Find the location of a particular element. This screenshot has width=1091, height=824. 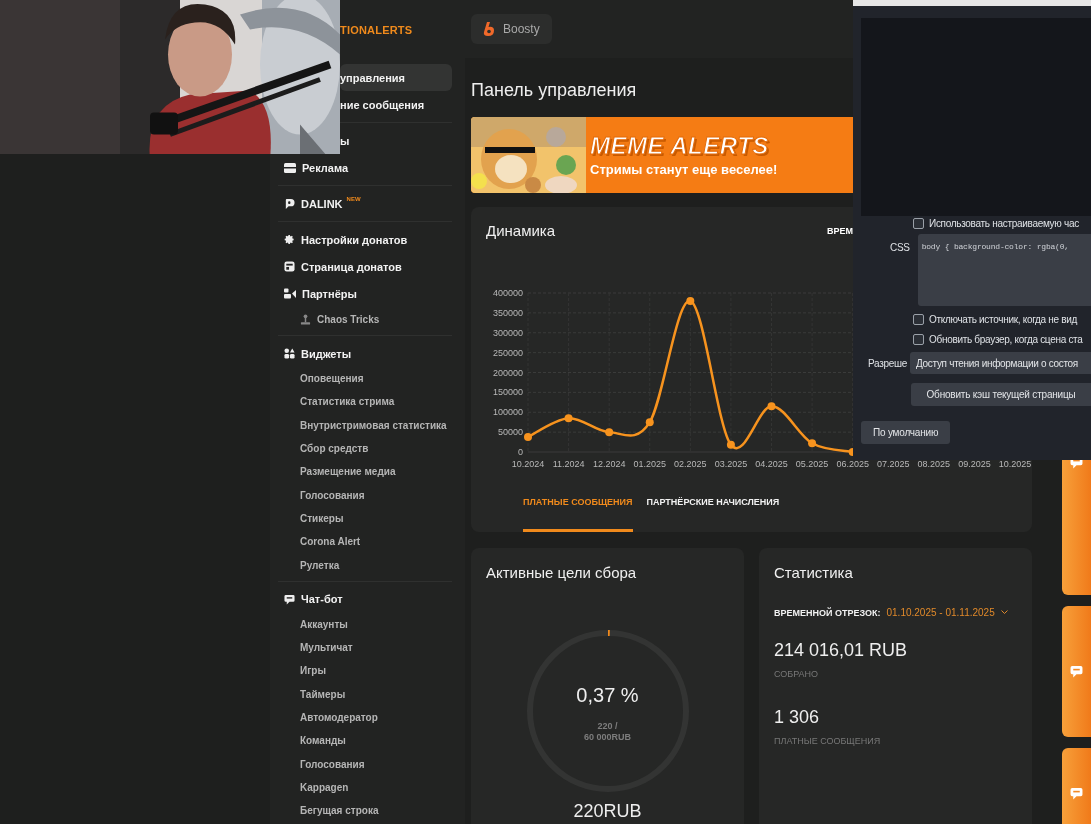

nav-item: Сбор средств is located at coordinates (365, 448).